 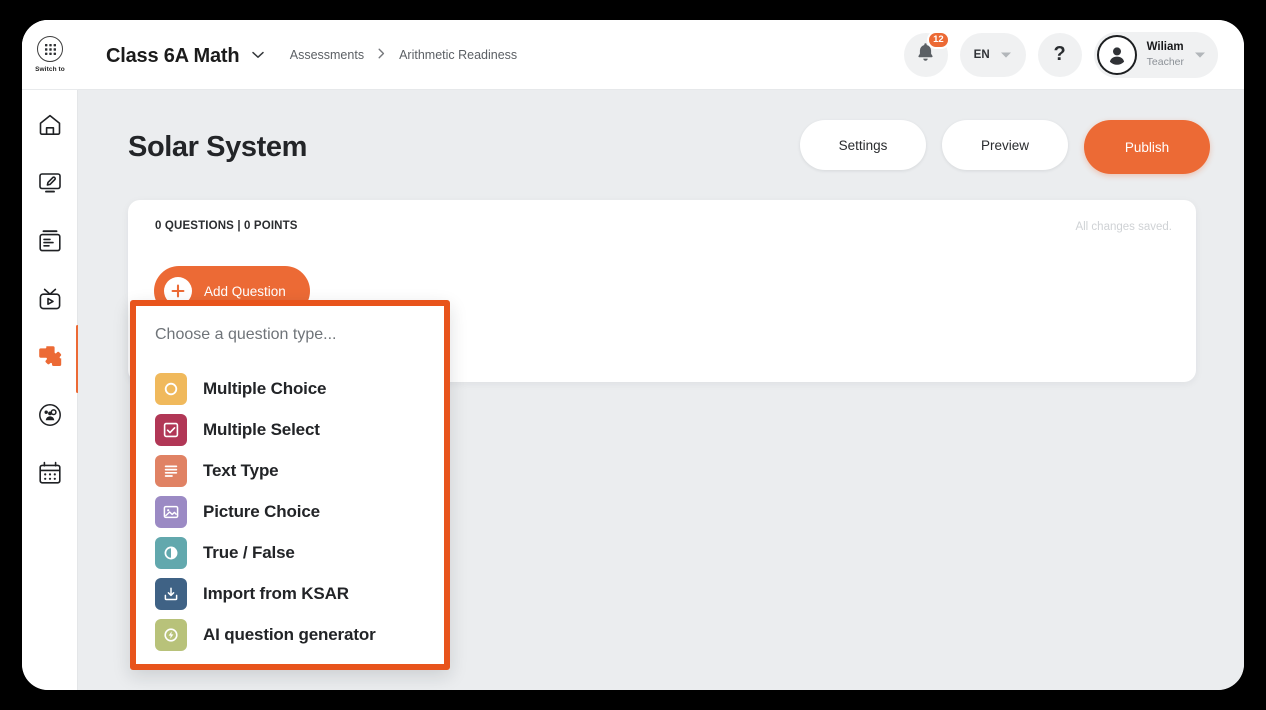 I want to click on grid-icon, so click(x=50, y=49).